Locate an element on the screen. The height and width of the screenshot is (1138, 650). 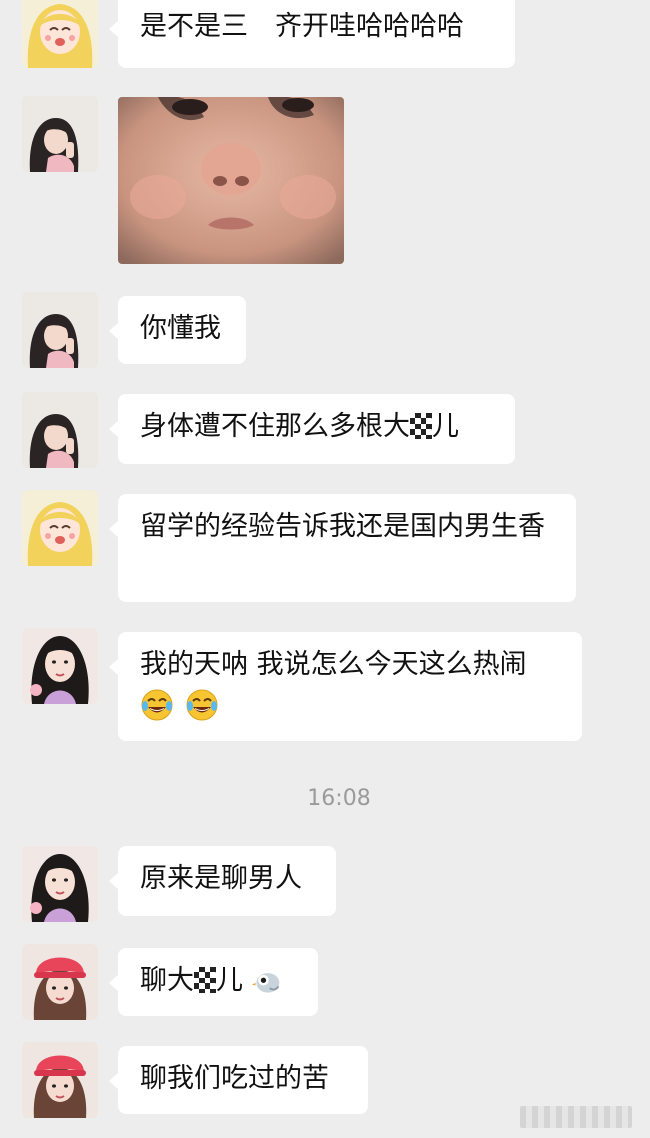
message-bubble: 聊我们吃过的苦 is located at coordinates (238, 1080).